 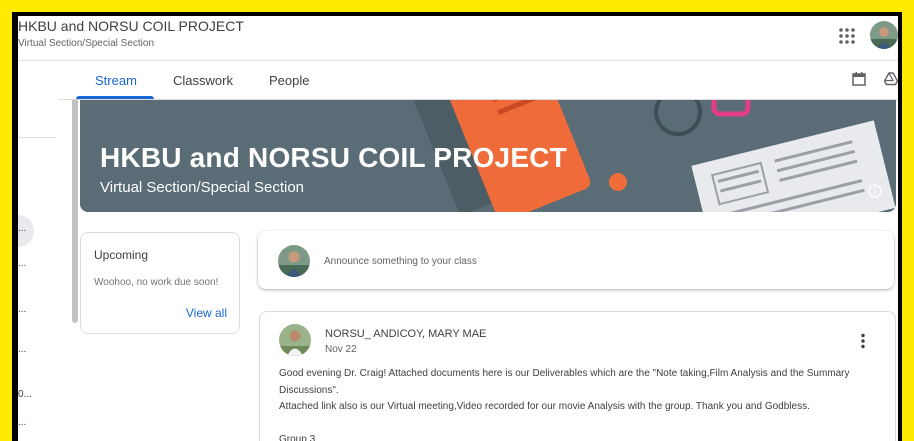 What do you see at coordinates (891, 79) in the screenshot?
I see `drive-icon` at bounding box center [891, 79].